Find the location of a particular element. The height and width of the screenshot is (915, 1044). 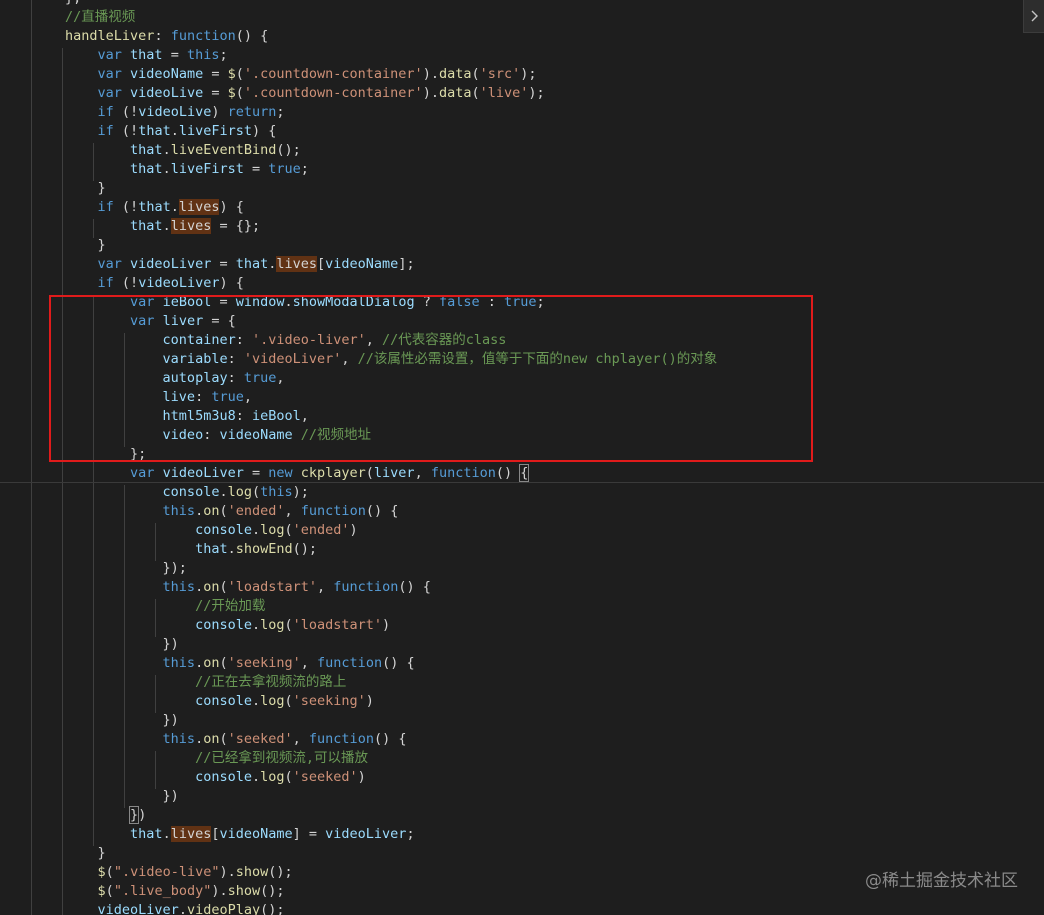

code-token: ) { is located at coordinates (231, 207).